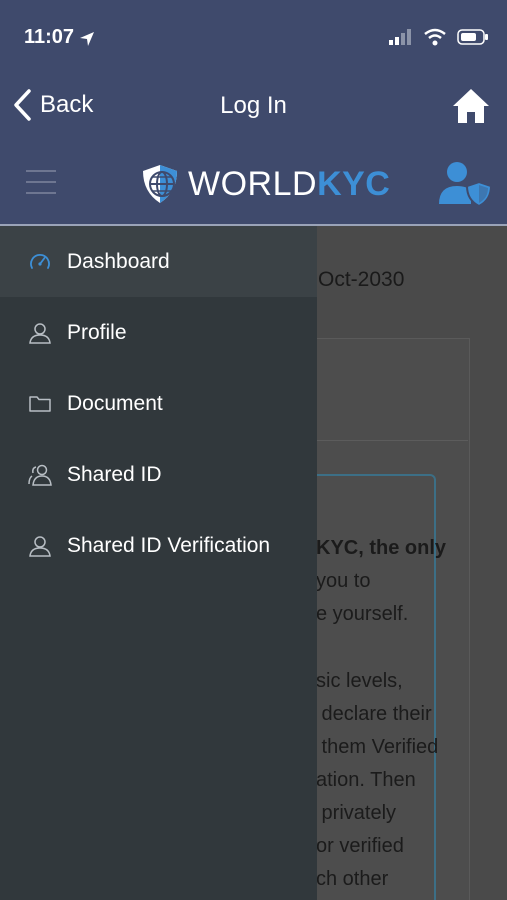 The height and width of the screenshot is (900, 507). What do you see at coordinates (289, 183) in the screenshot?
I see `brand-name: WORLDKYC` at bounding box center [289, 183].